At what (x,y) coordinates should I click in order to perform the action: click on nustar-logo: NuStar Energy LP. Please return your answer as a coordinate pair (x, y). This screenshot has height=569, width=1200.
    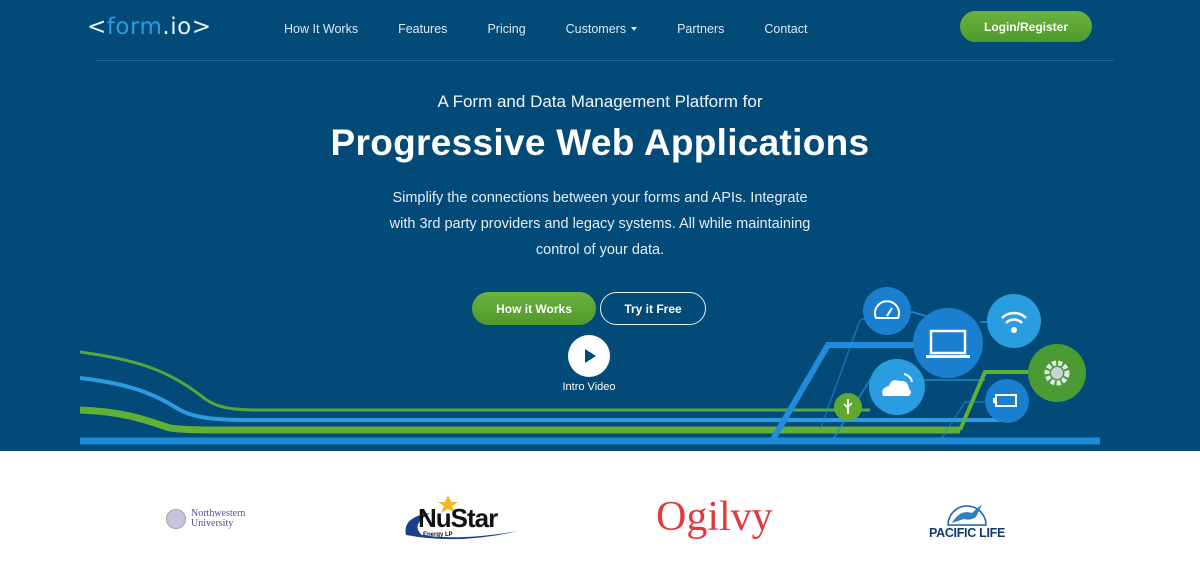
    Looking at the image, I should click on (460, 519).